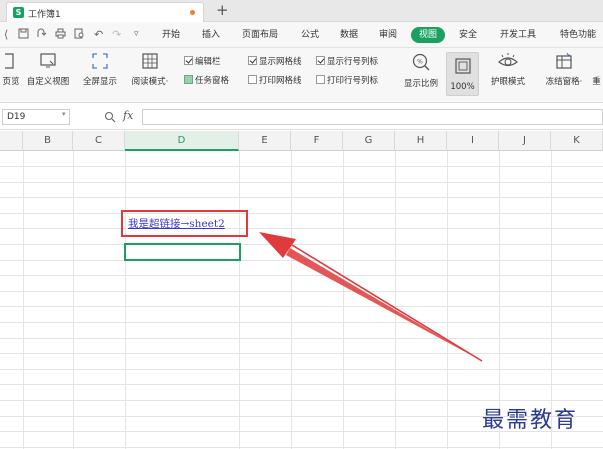  Describe the element at coordinates (530, 420) in the screenshot. I see `watermark-text: 最需教育` at that location.